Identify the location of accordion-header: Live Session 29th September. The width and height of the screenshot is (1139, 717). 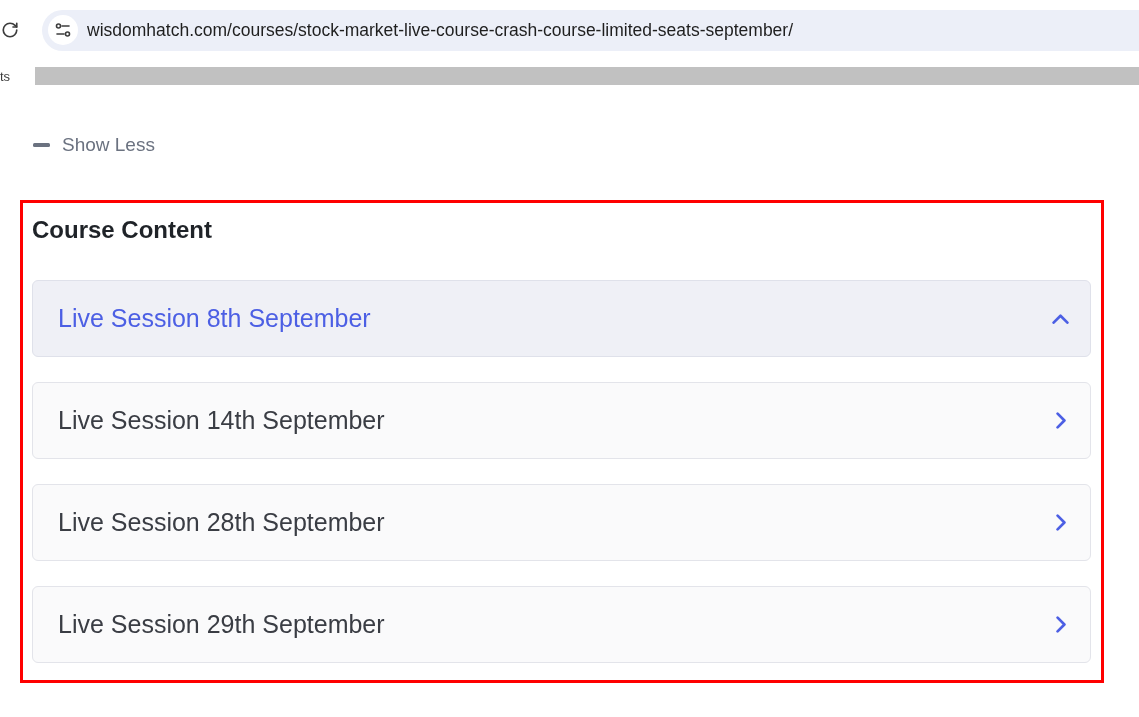
(561, 624).